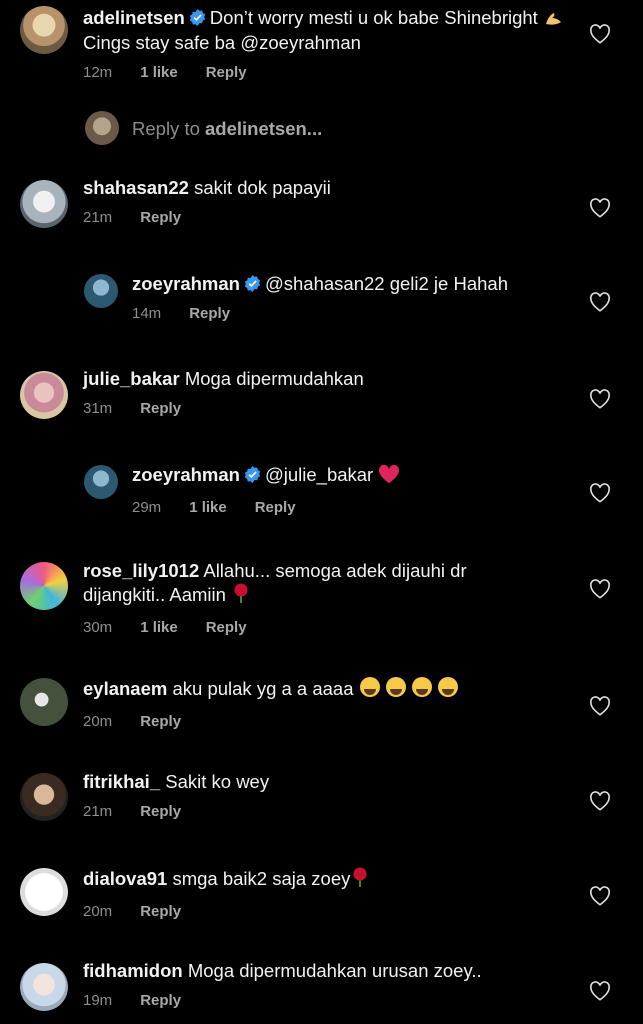 This screenshot has width=643, height=1024. Describe the element at coordinates (328, 72) in the screenshot. I see `comment-meta: 12m 1 like Reply` at that location.